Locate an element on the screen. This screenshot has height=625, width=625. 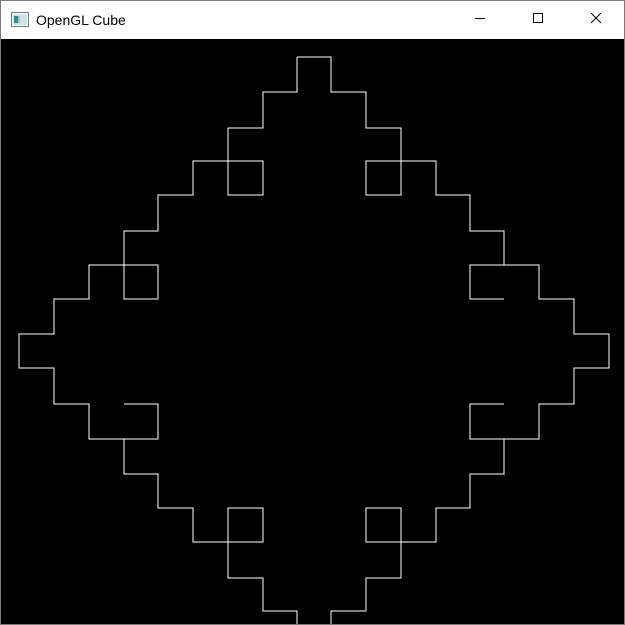
fractal-square-right-upper is located at coordinates (486, 282).